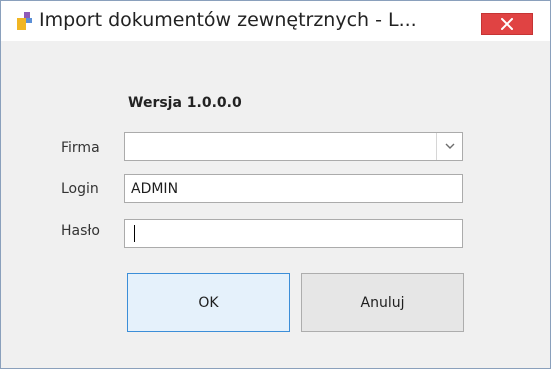  Describe the element at coordinates (134, 233) in the screenshot. I see `text-caret` at that location.